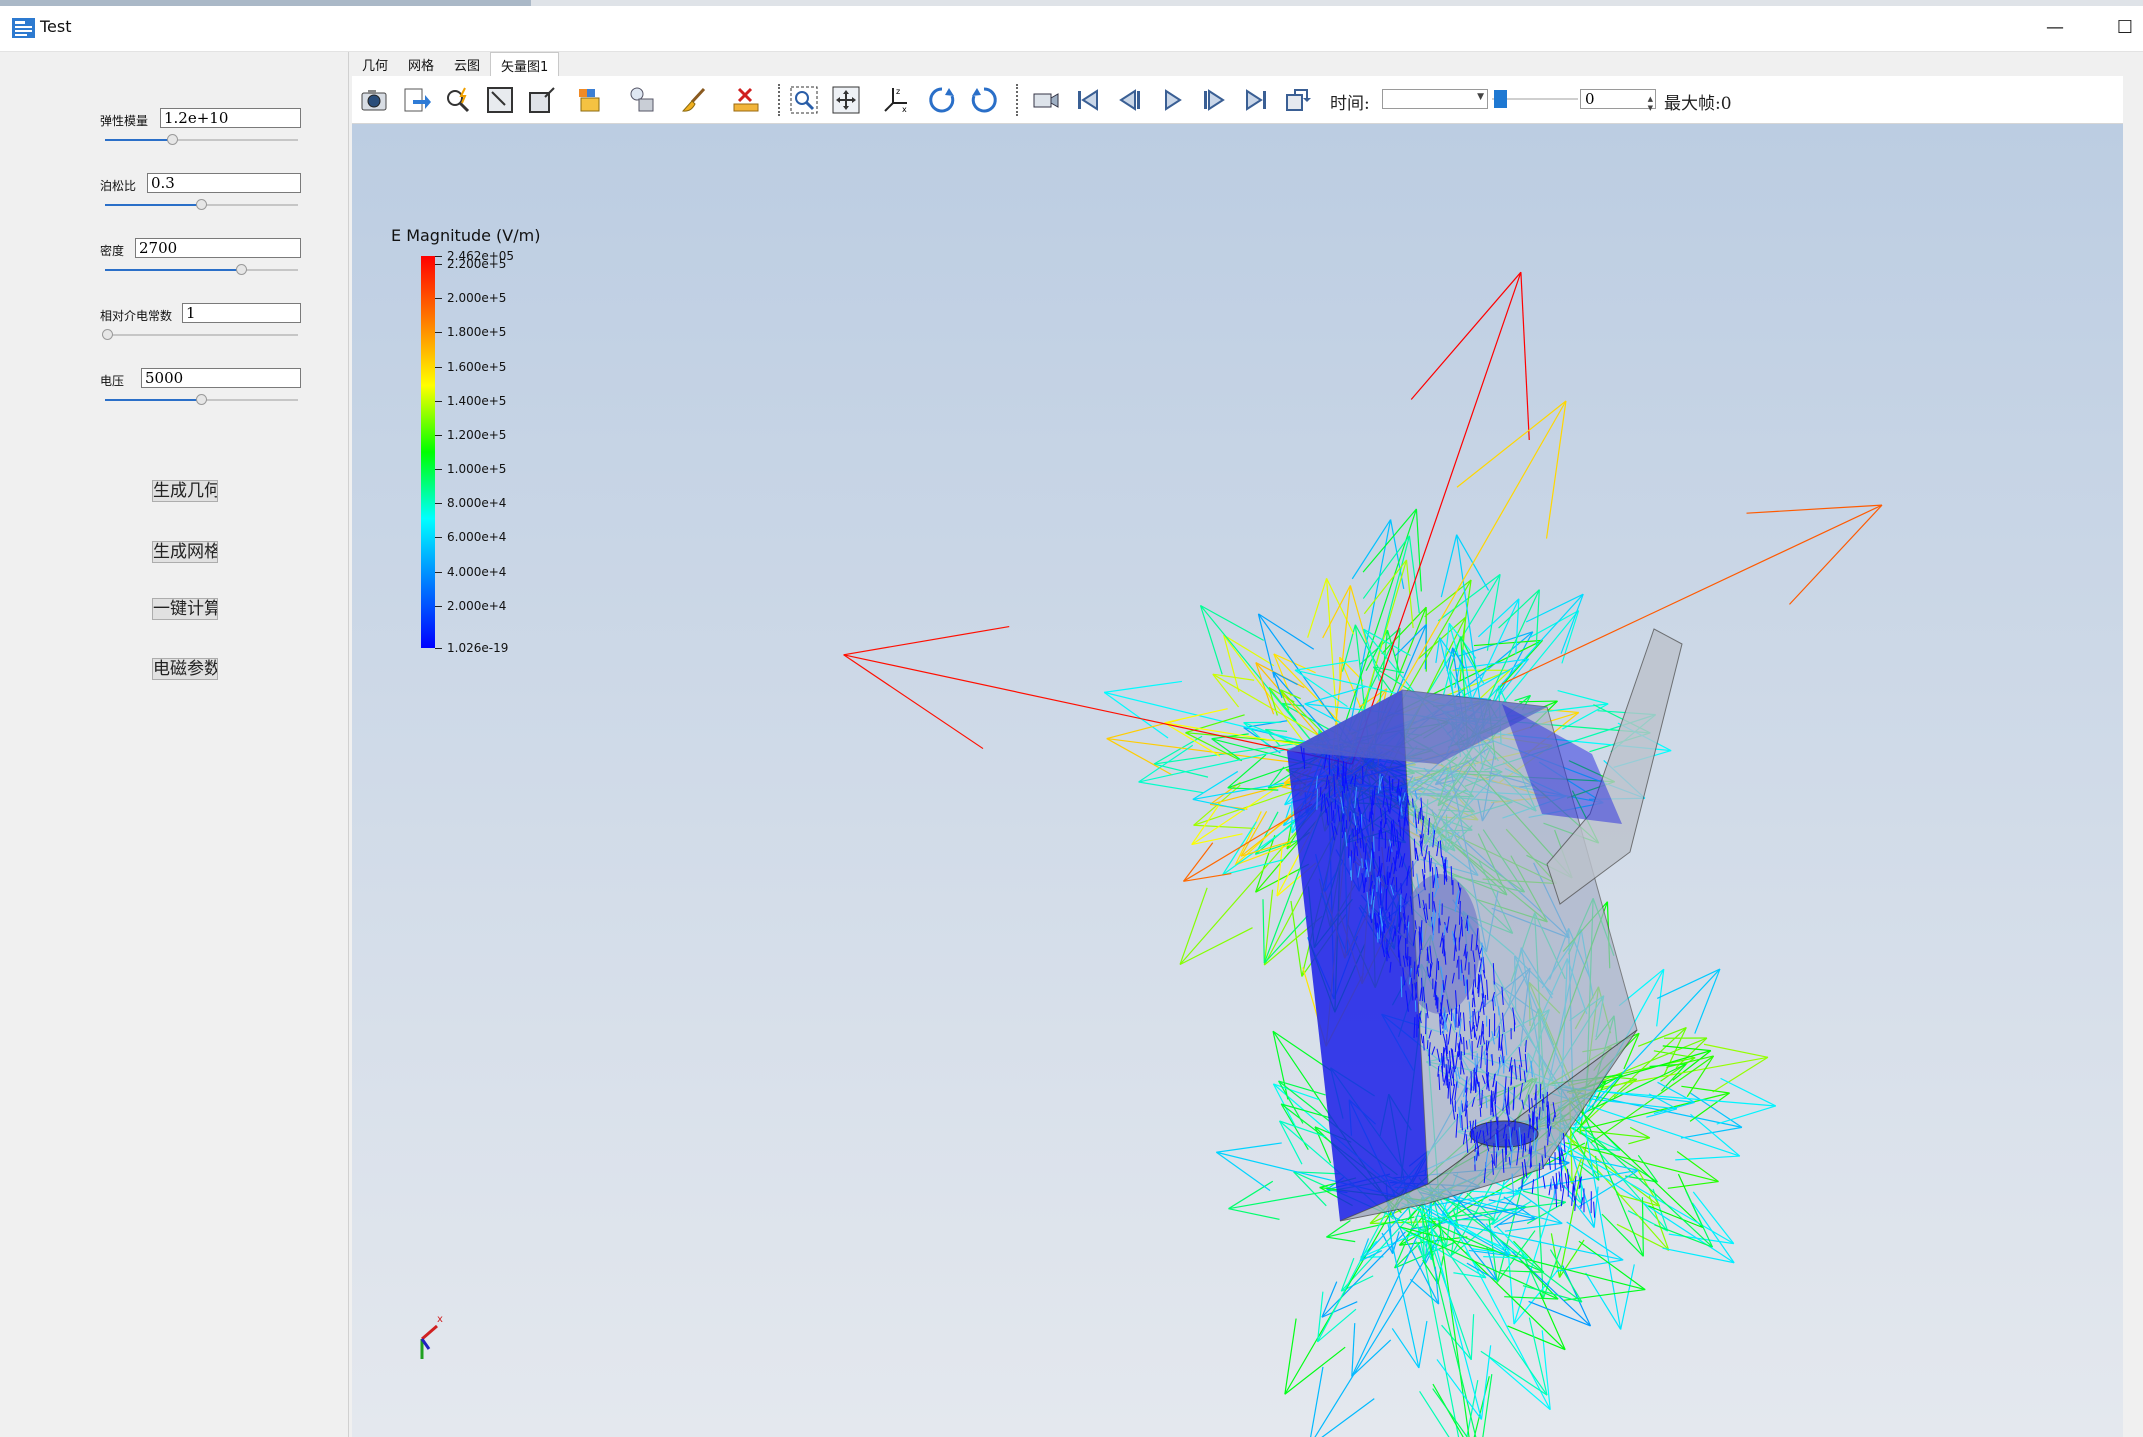 The width and height of the screenshot is (2143, 1437). What do you see at coordinates (185, 491) in the screenshot?
I see `generate-geometry-button: 生成几何` at bounding box center [185, 491].